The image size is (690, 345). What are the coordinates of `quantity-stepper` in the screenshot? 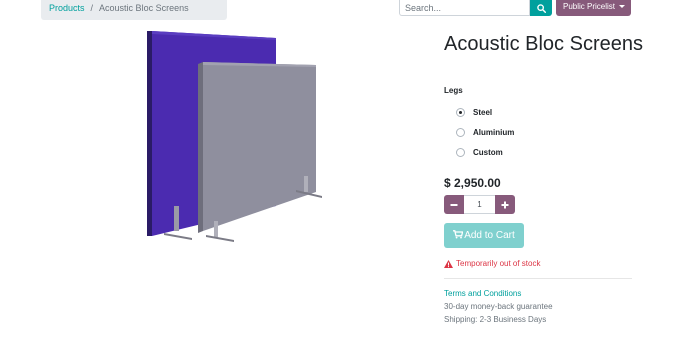 It's located at (479, 204).